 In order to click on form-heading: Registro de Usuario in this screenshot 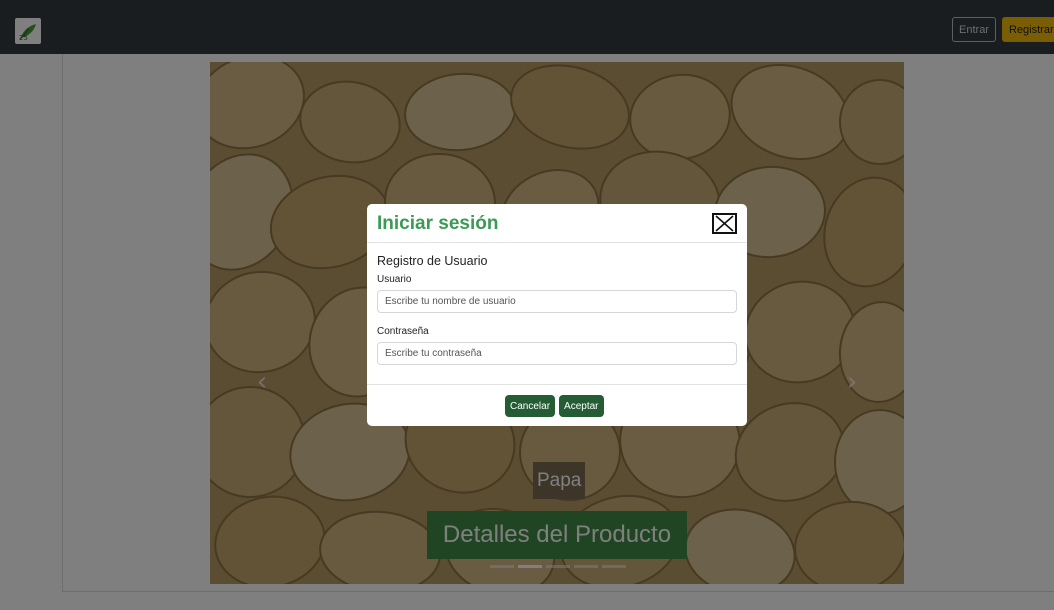, I will do `click(432, 261)`.